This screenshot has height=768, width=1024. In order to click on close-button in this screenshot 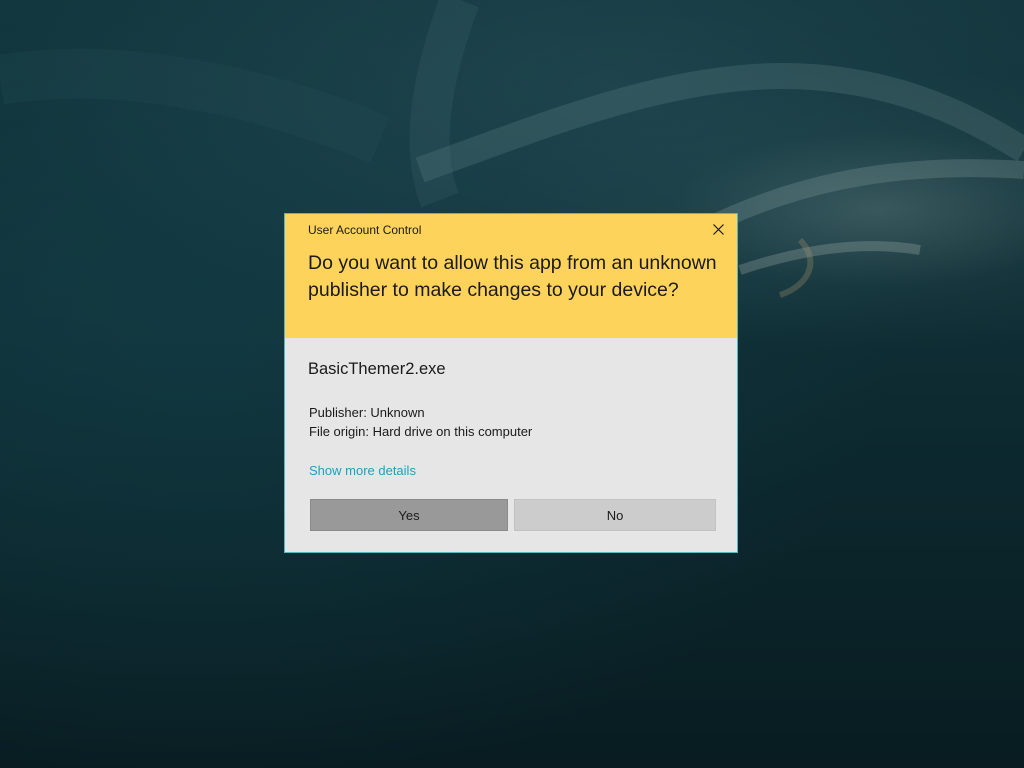, I will do `click(718, 229)`.